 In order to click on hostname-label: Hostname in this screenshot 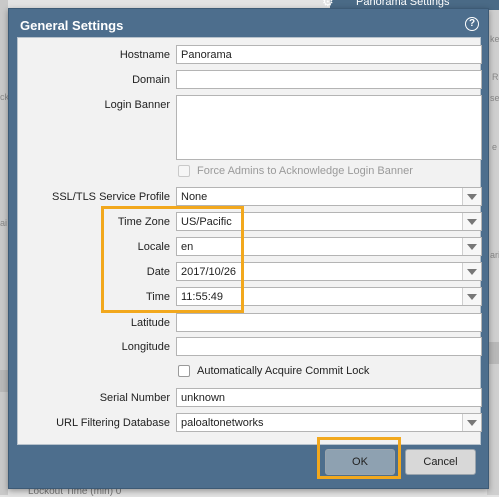, I will do `click(144, 55)`.